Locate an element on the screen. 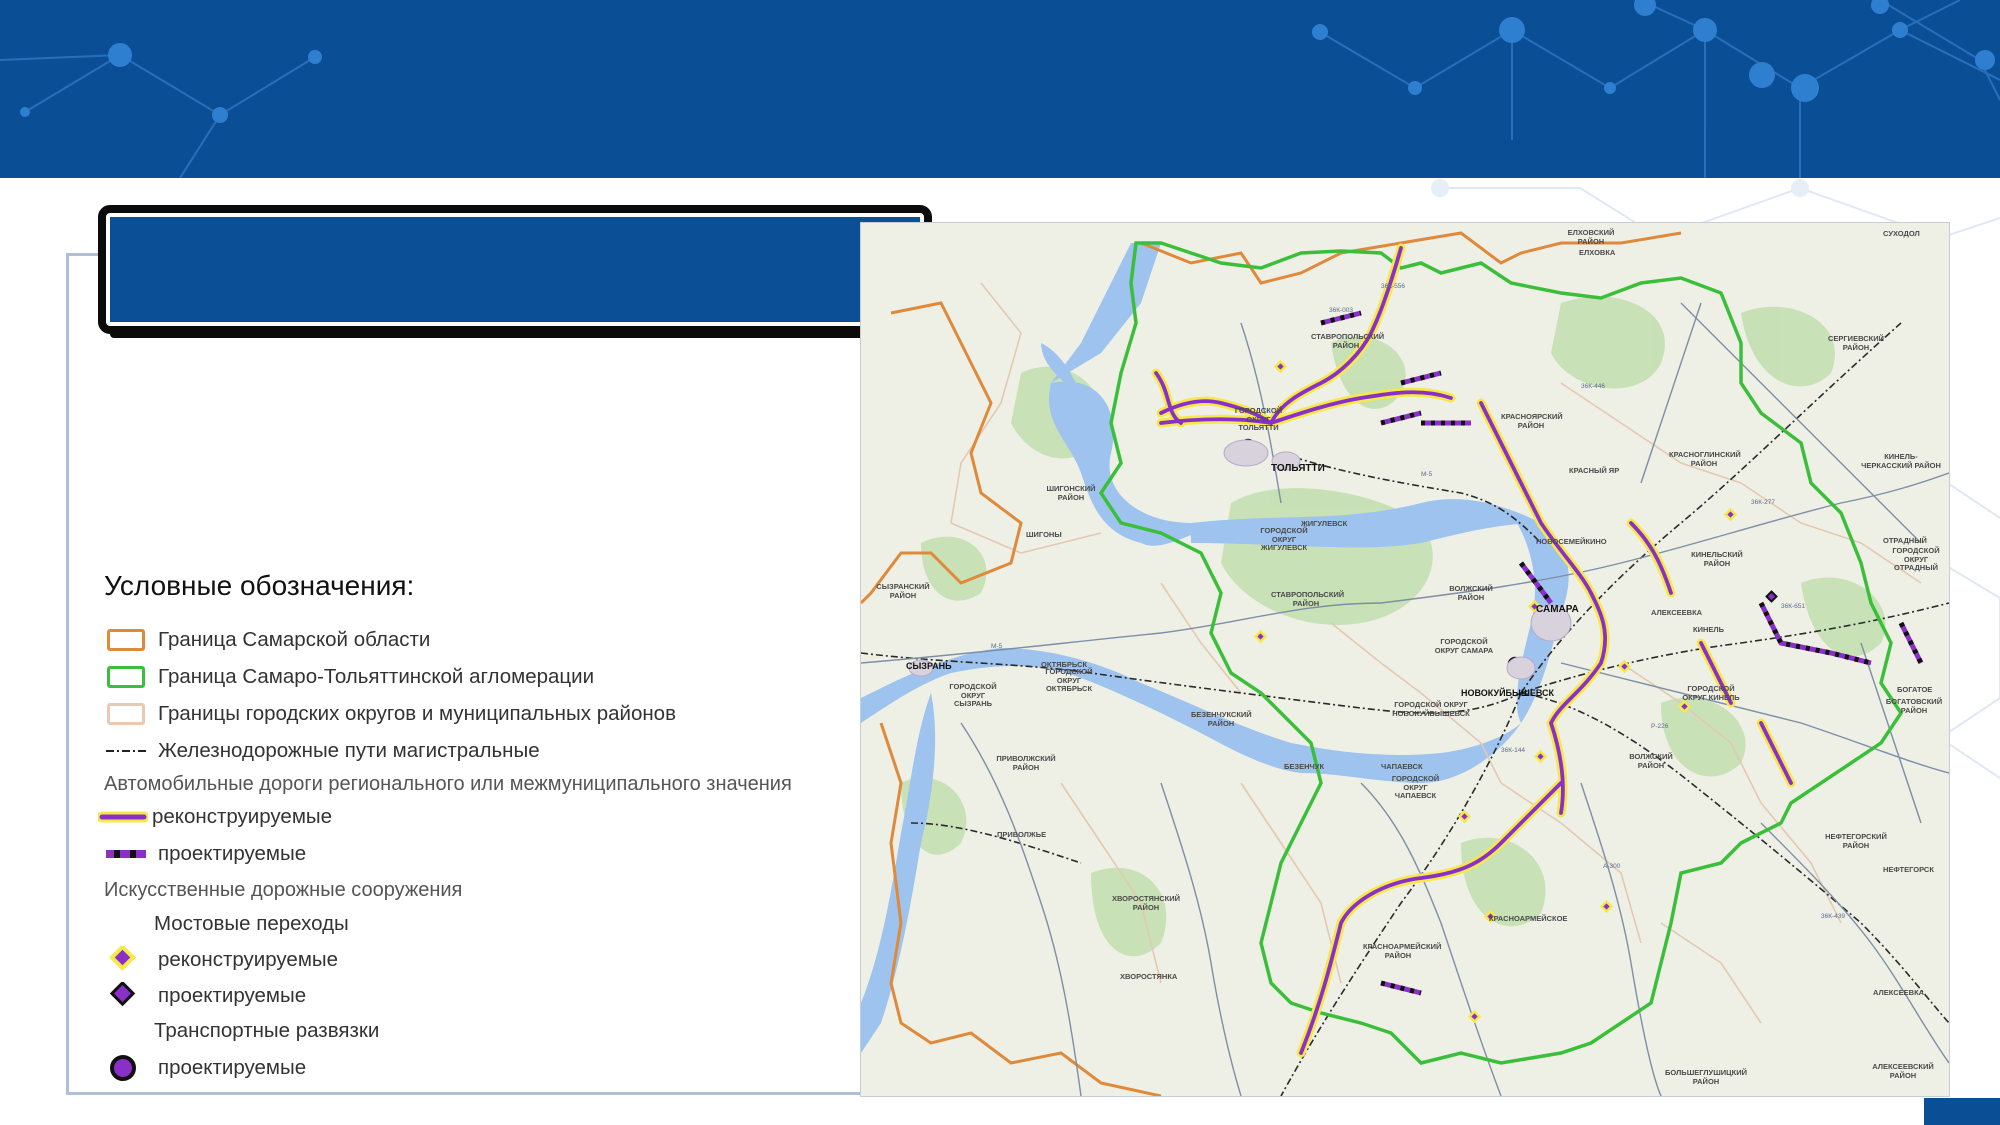 The width and height of the screenshot is (2000, 1125). legend-item-interchanges-planned: проектируемые is located at coordinates (205, 1068).